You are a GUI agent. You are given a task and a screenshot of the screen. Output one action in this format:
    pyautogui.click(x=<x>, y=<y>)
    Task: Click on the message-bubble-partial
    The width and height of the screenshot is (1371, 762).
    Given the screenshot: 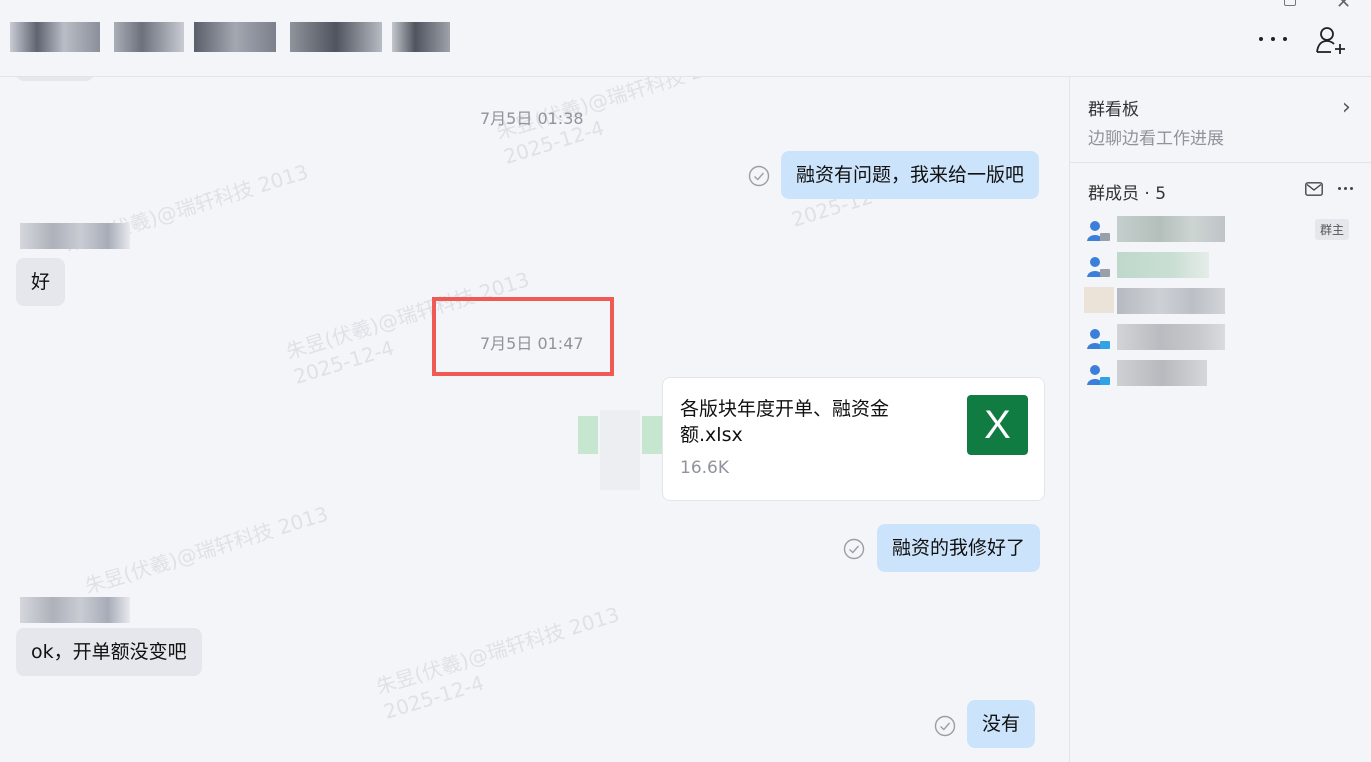 What is the action you would take?
    pyautogui.click(x=55, y=79)
    